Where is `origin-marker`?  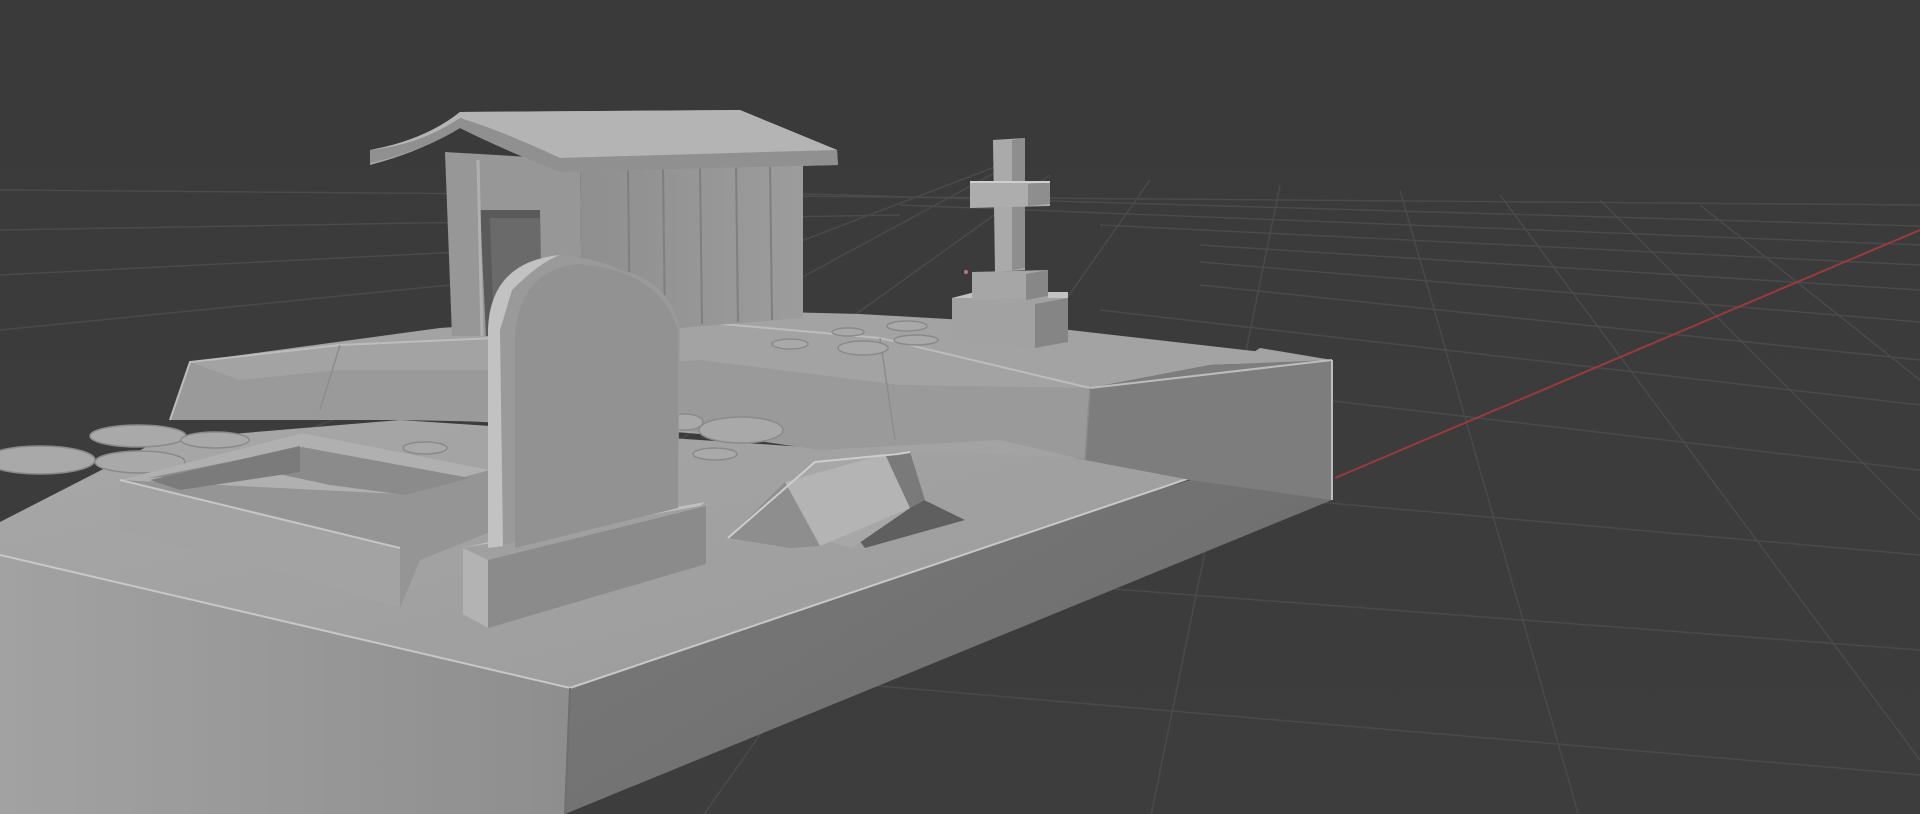
origin-marker is located at coordinates (966, 272).